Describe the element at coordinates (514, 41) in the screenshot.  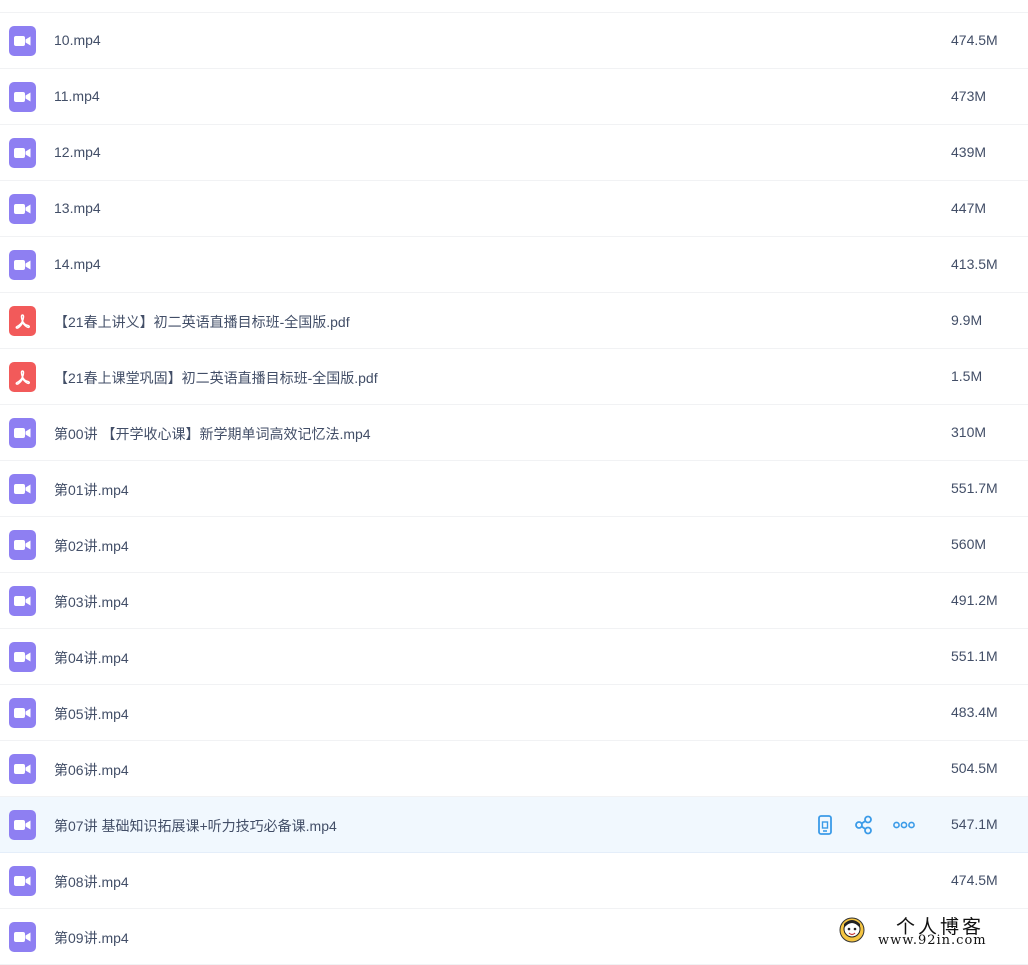
I see `file-row: 10.mp4 474.5M` at that location.